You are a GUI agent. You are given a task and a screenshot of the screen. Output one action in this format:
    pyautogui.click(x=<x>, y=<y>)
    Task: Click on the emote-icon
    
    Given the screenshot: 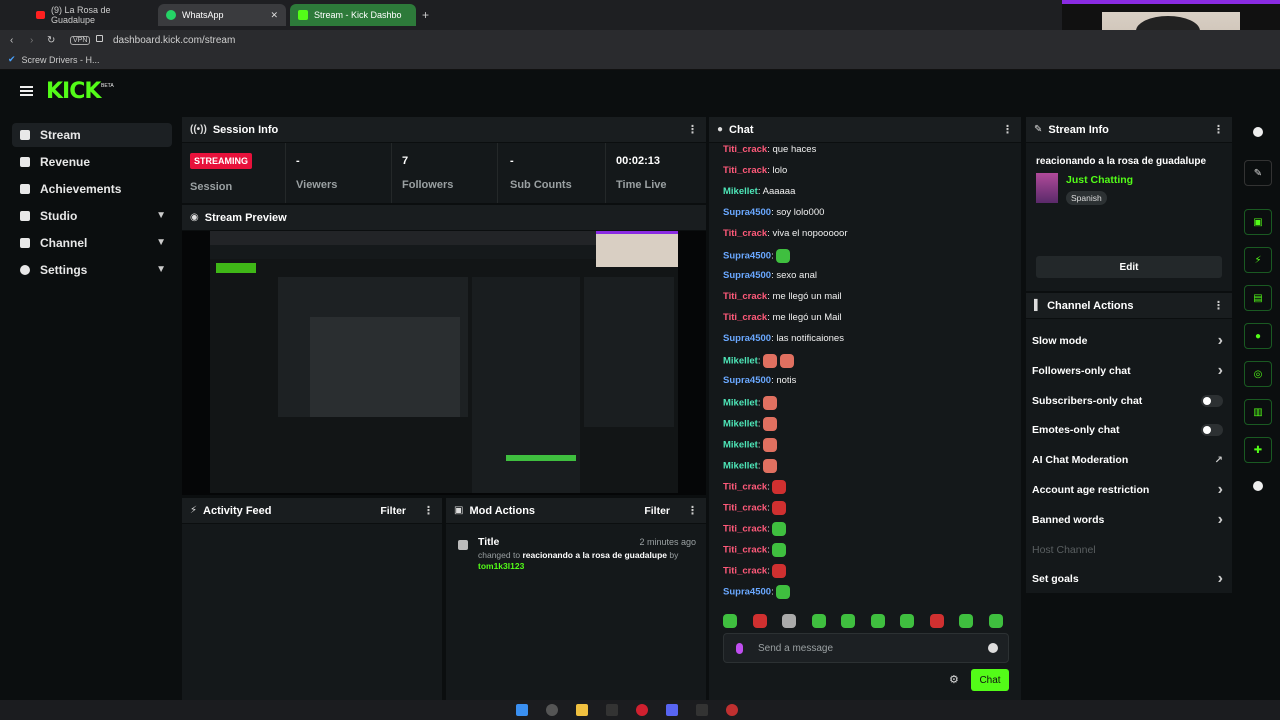 What is the action you would take?
    pyautogui.click(x=779, y=487)
    